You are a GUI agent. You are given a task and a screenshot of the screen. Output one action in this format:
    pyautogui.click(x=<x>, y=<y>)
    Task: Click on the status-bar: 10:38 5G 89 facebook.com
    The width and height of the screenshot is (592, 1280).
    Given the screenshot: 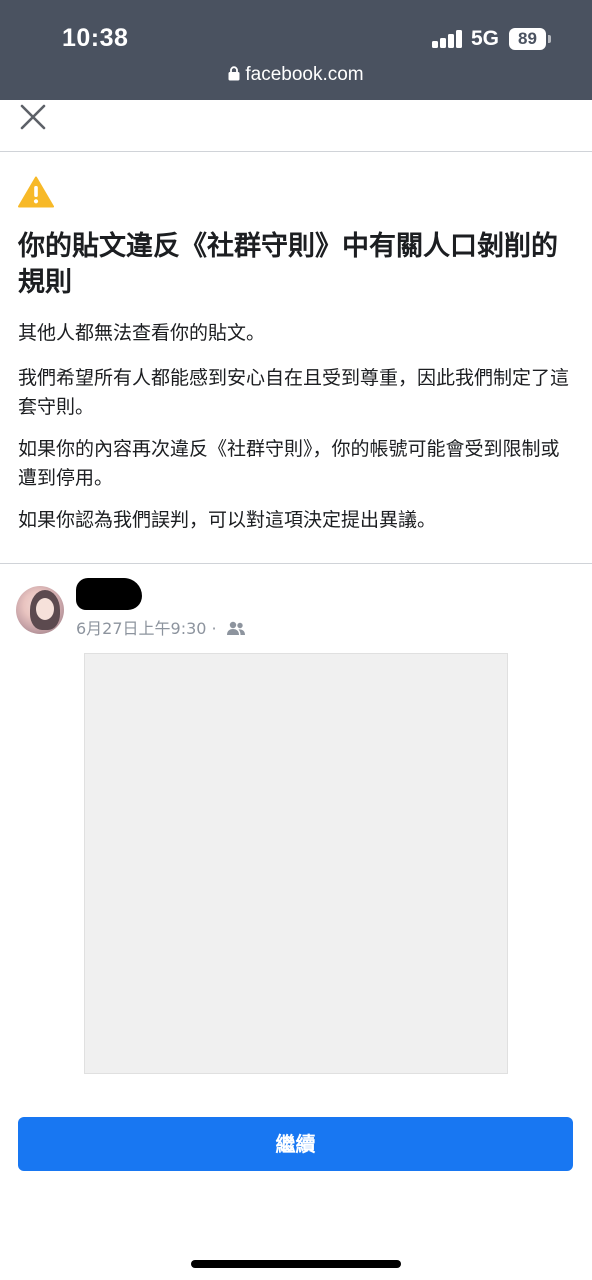 What is the action you would take?
    pyautogui.click(x=296, y=50)
    